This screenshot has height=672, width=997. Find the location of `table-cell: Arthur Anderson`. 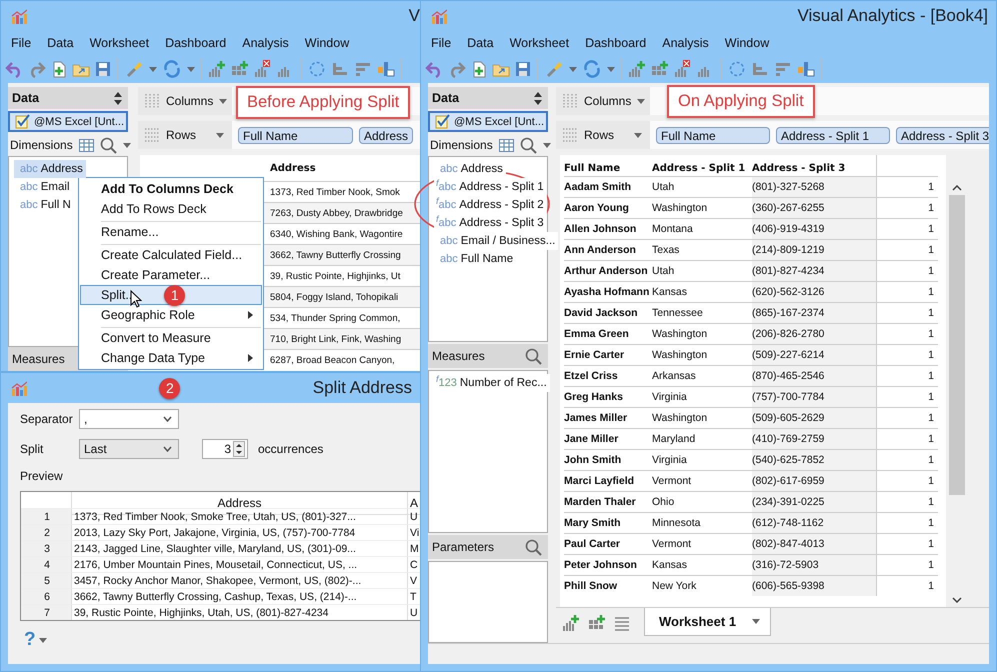

table-cell: Arthur Anderson is located at coordinates (608, 270).